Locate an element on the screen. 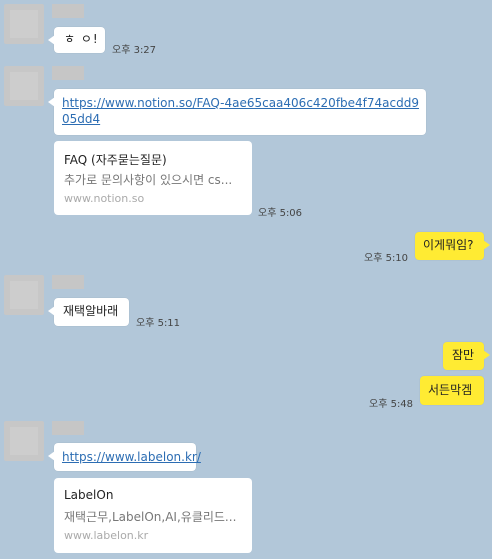 Image resolution: width=492 pixels, height=559 pixels. my-message-bubble: 이게뭐임? is located at coordinates (452, 246).